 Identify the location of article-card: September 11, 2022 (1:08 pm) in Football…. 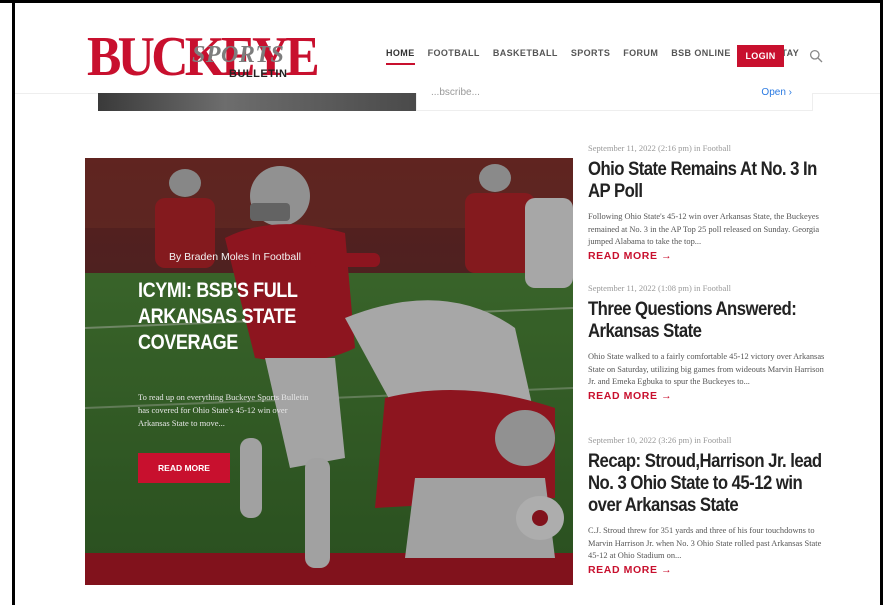
(707, 342).